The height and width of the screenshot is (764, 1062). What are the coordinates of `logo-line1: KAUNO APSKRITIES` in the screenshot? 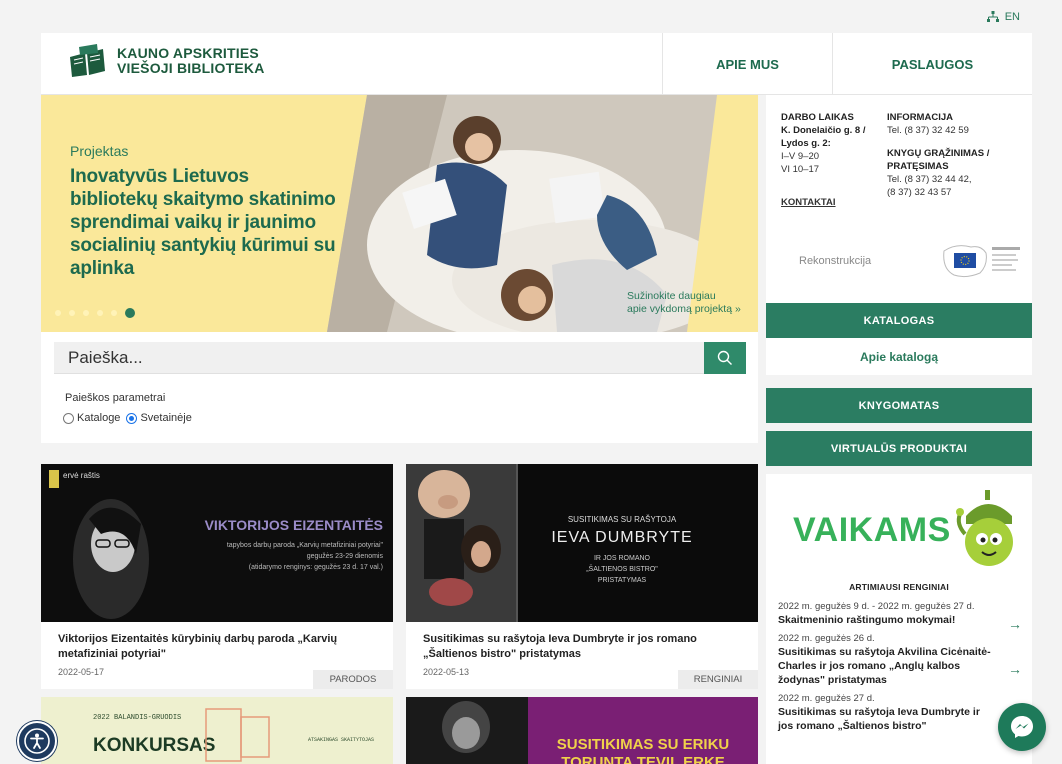 It's located at (188, 53).